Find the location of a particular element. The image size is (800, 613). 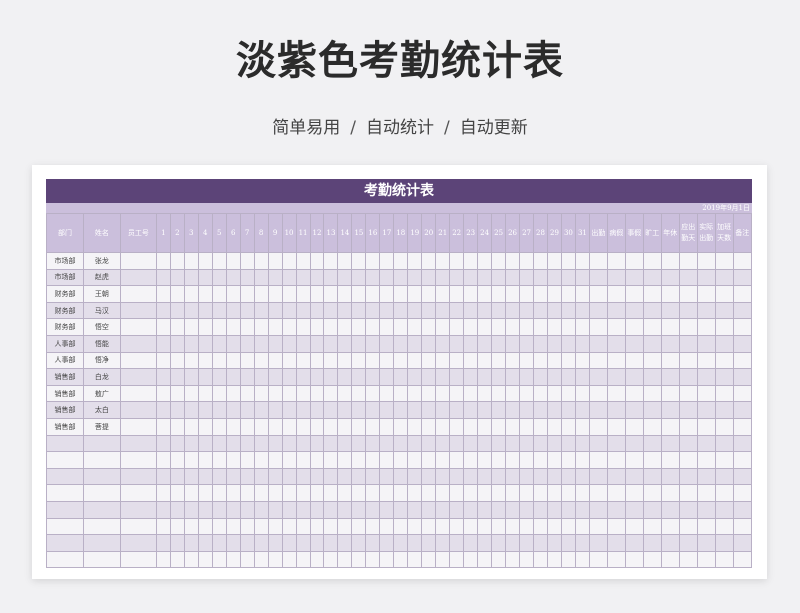

cell-name is located at coordinates (101, 443).